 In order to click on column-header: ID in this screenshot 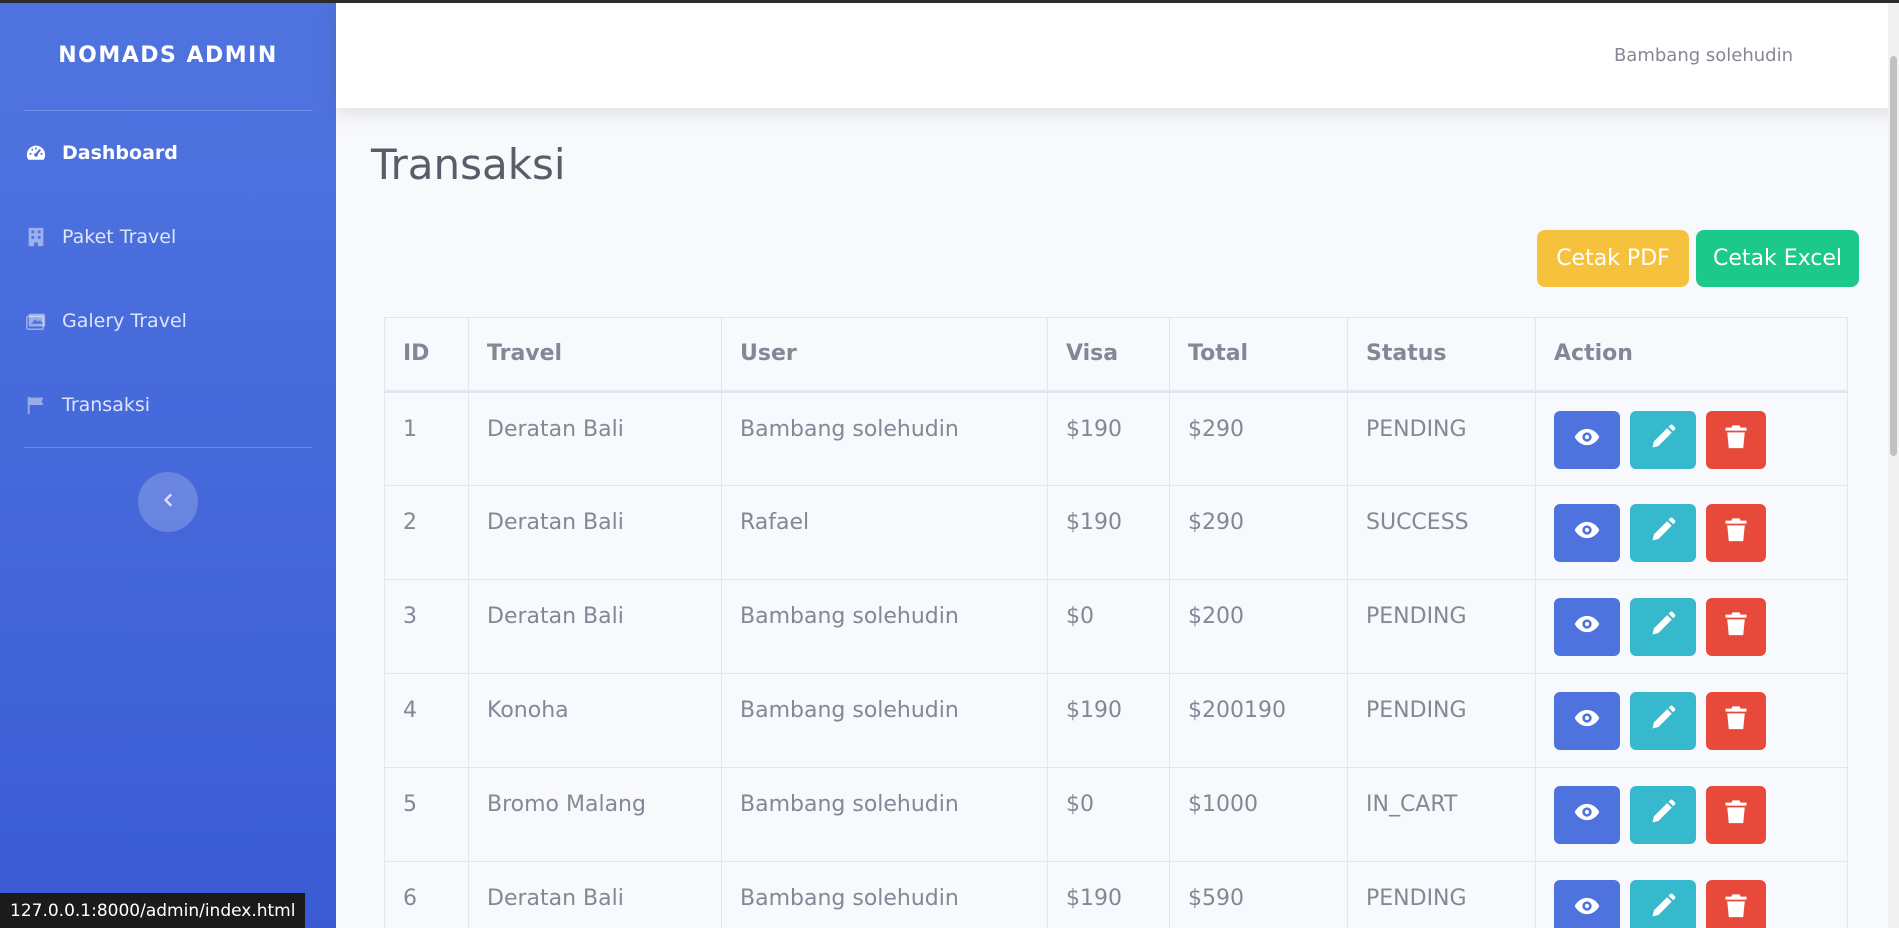, I will do `click(426, 354)`.